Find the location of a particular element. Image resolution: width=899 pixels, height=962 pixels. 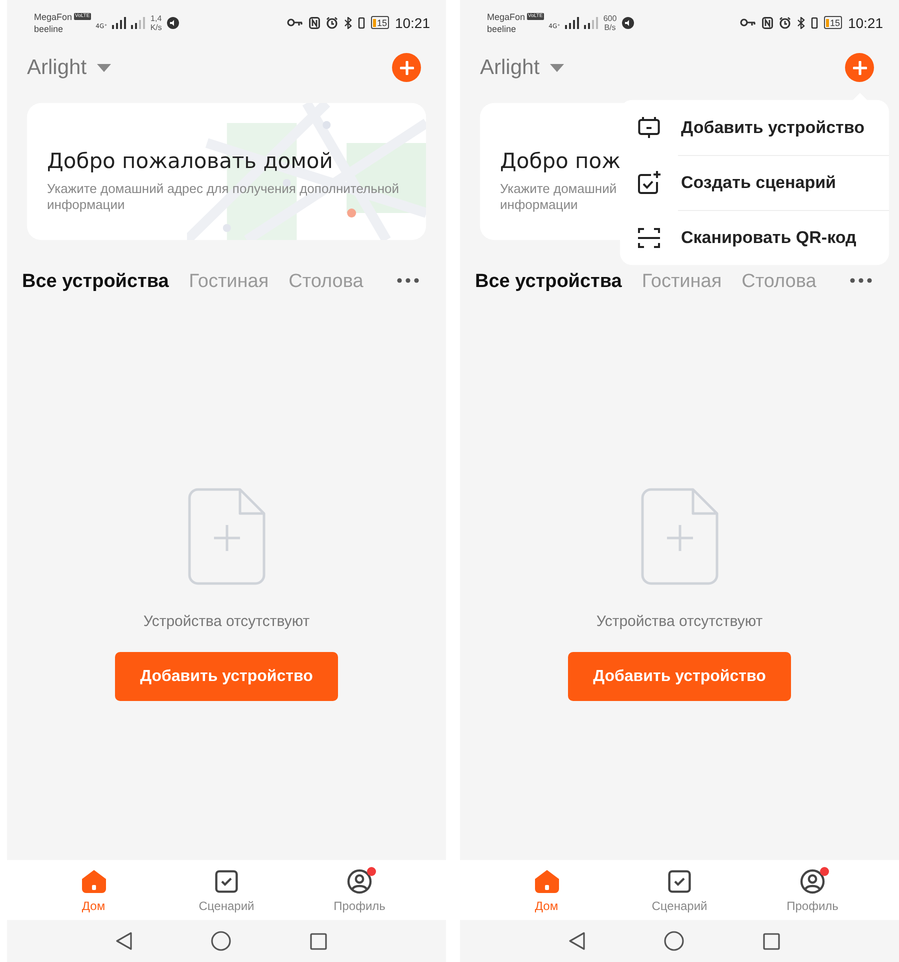

speed-unit: K/s is located at coordinates (156, 27).